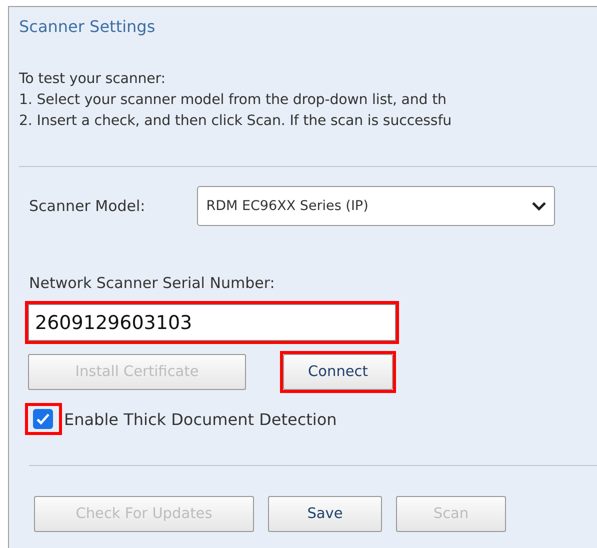 The image size is (597, 548). What do you see at coordinates (200, 419) in the screenshot?
I see `checkbox-label: Enable Thick Document Detection` at bounding box center [200, 419].